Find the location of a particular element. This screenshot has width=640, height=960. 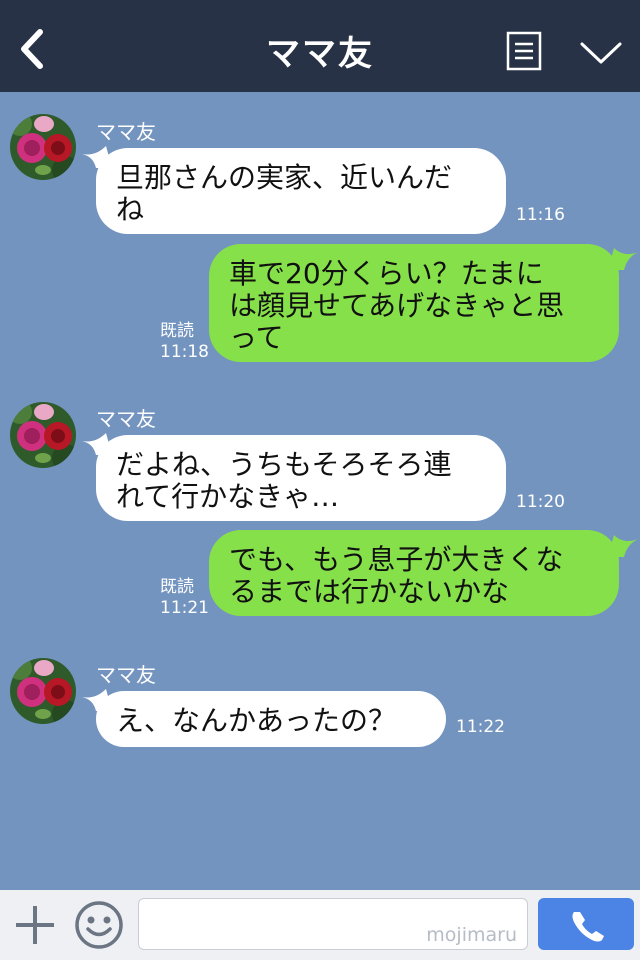

plus-icon is located at coordinates (35, 925).